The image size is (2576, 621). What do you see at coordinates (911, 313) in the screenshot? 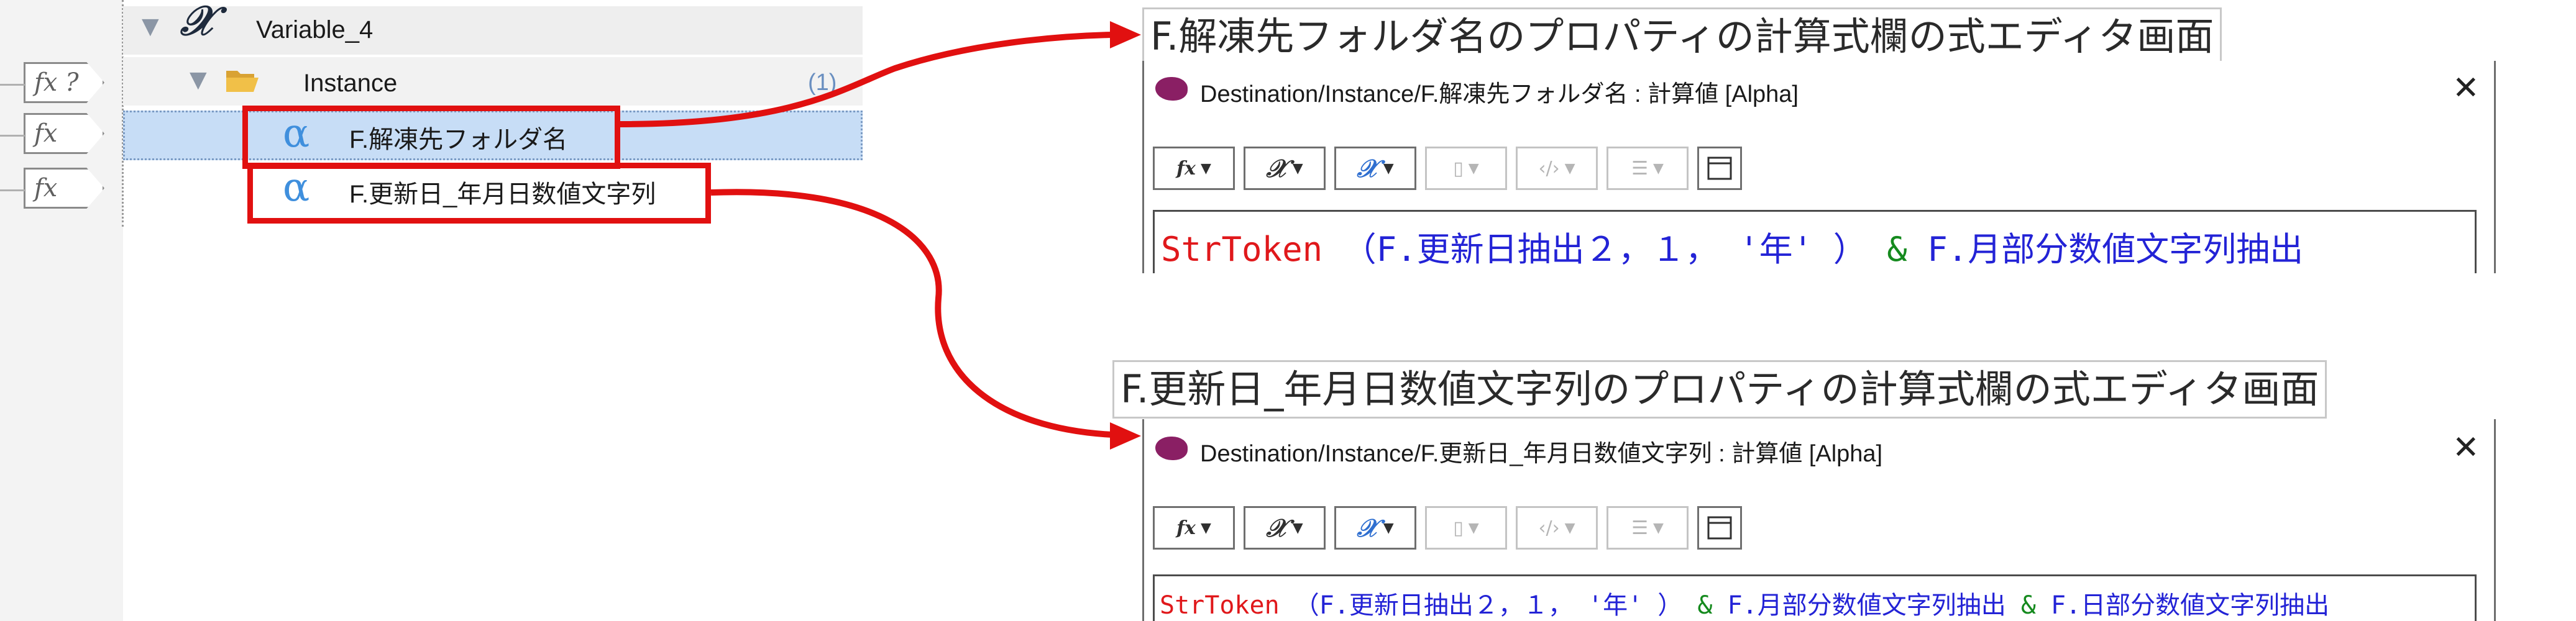
I see `arrow-to-bottom-editor` at bounding box center [911, 313].